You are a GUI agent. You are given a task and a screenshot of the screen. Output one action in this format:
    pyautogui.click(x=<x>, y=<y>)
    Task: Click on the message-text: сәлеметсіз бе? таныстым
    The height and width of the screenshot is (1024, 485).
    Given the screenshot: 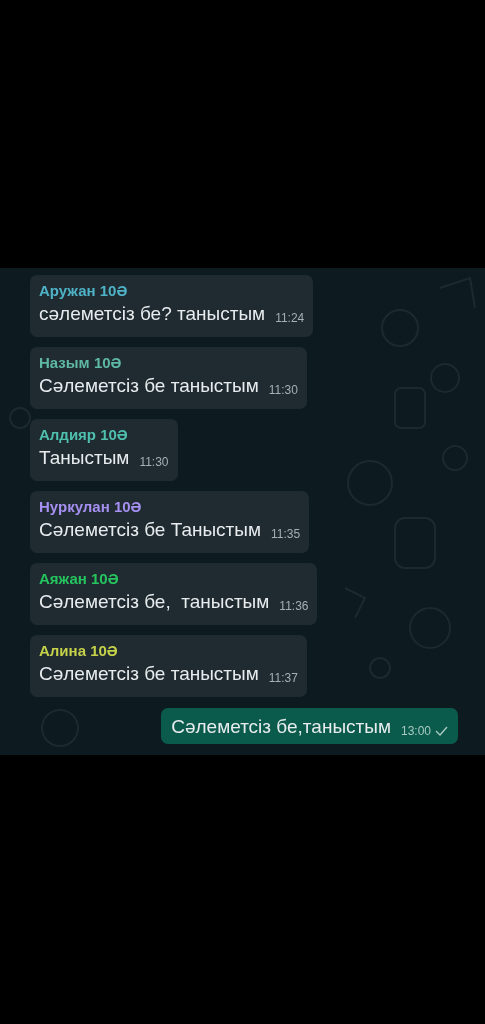 What is the action you would take?
    pyautogui.click(x=152, y=314)
    